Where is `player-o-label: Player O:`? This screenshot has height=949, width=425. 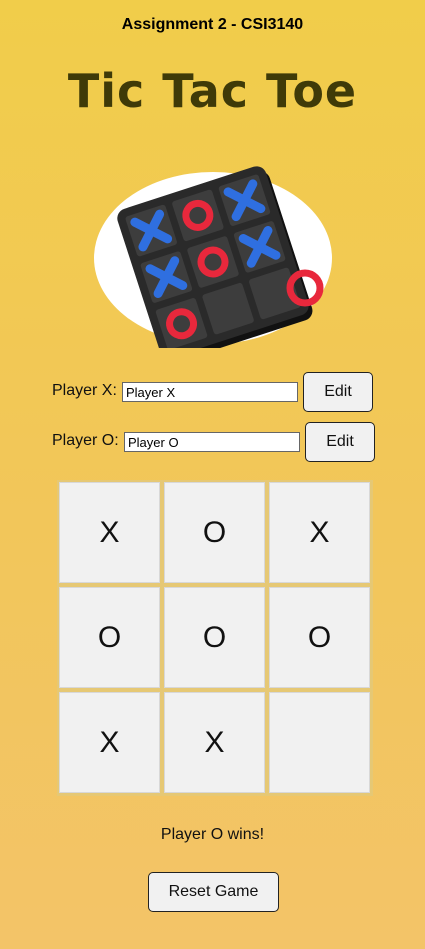 player-o-label: Player O: is located at coordinates (85, 440).